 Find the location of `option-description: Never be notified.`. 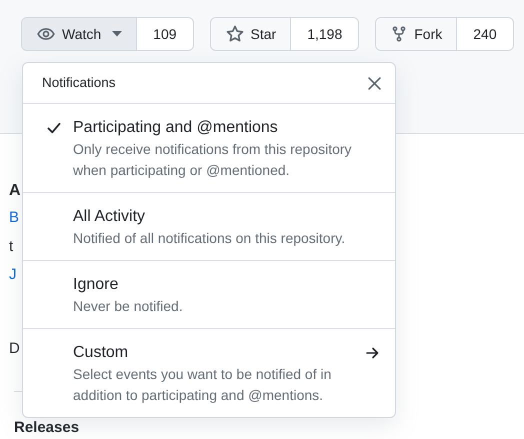

option-description: Never be notified. is located at coordinates (128, 306).